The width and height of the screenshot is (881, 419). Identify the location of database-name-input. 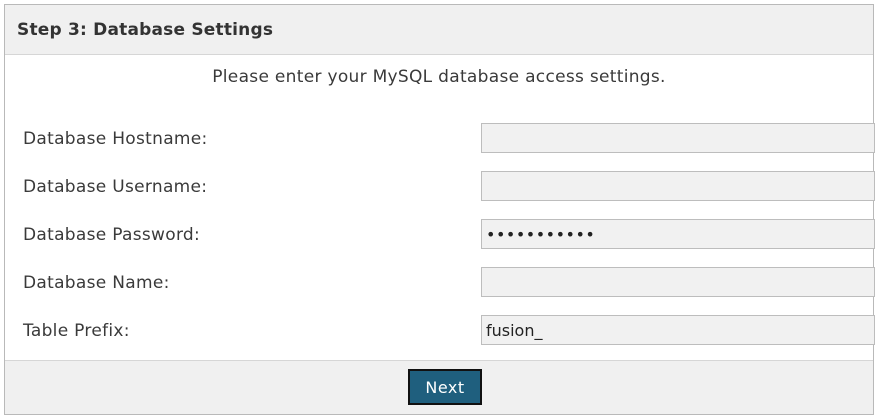
(678, 282).